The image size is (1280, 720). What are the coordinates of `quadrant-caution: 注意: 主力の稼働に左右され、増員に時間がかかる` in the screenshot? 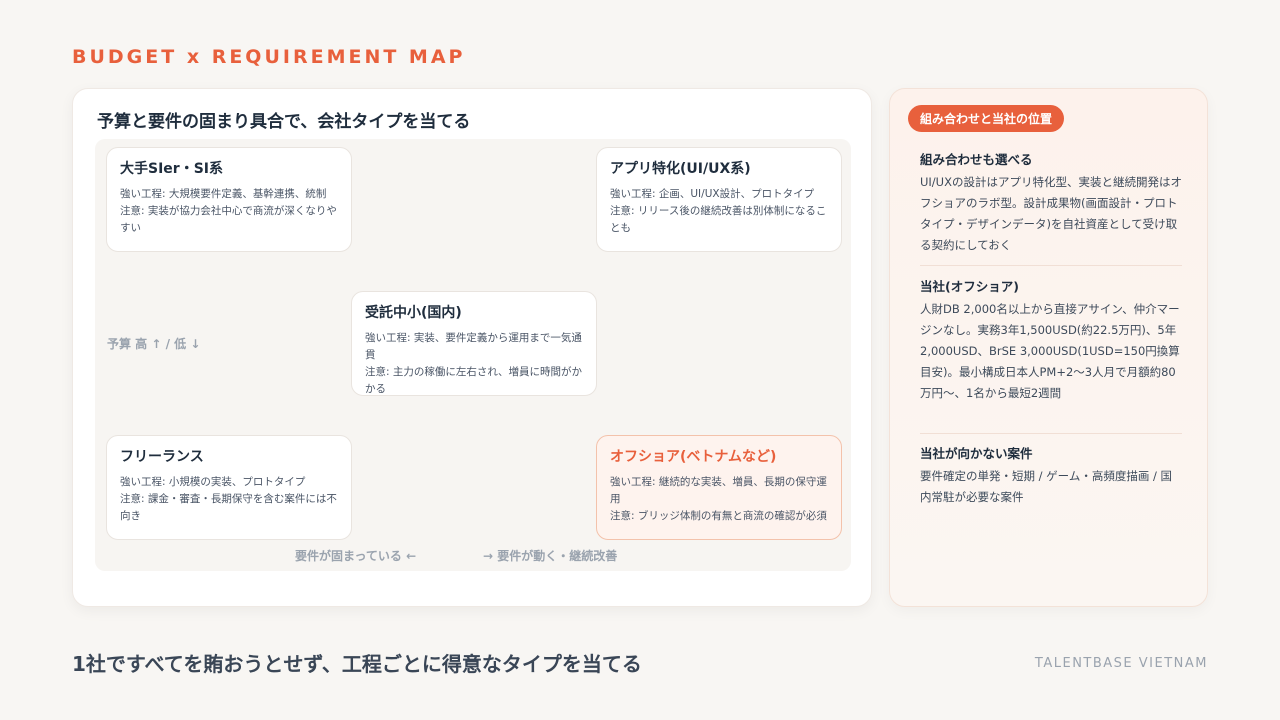 It's located at (473, 380).